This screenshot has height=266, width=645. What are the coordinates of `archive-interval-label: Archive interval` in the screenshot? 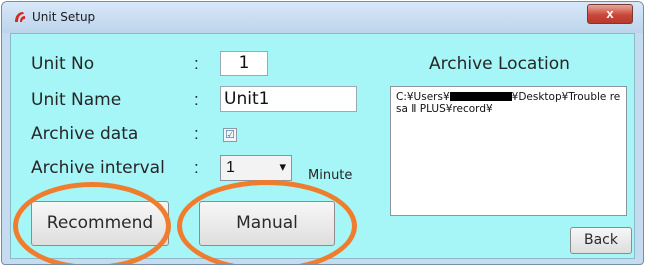 It's located at (98, 168).